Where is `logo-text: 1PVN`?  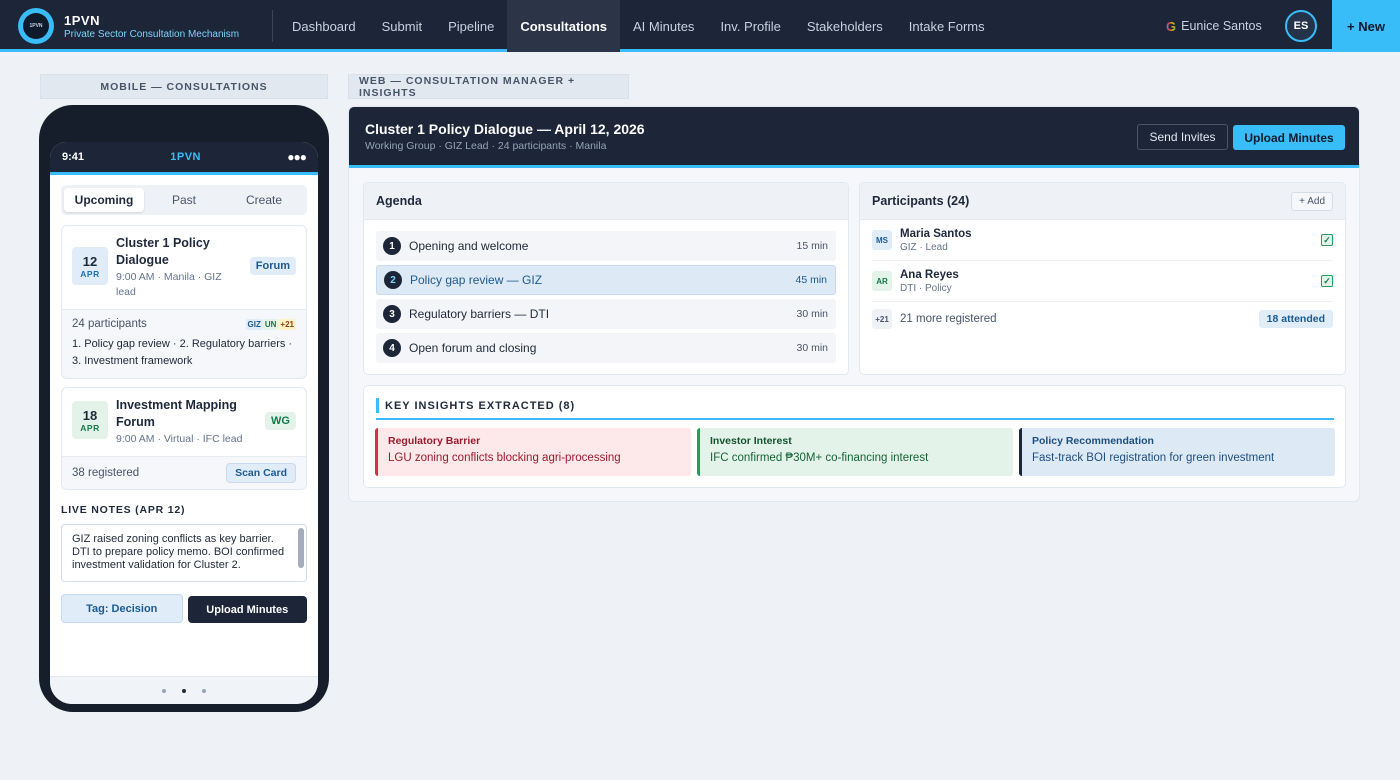 logo-text: 1PVN is located at coordinates (36, 26).